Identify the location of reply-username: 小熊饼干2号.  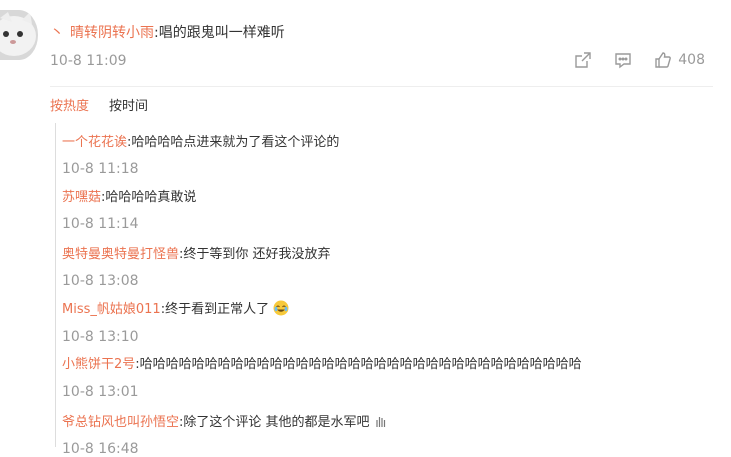
(98, 364).